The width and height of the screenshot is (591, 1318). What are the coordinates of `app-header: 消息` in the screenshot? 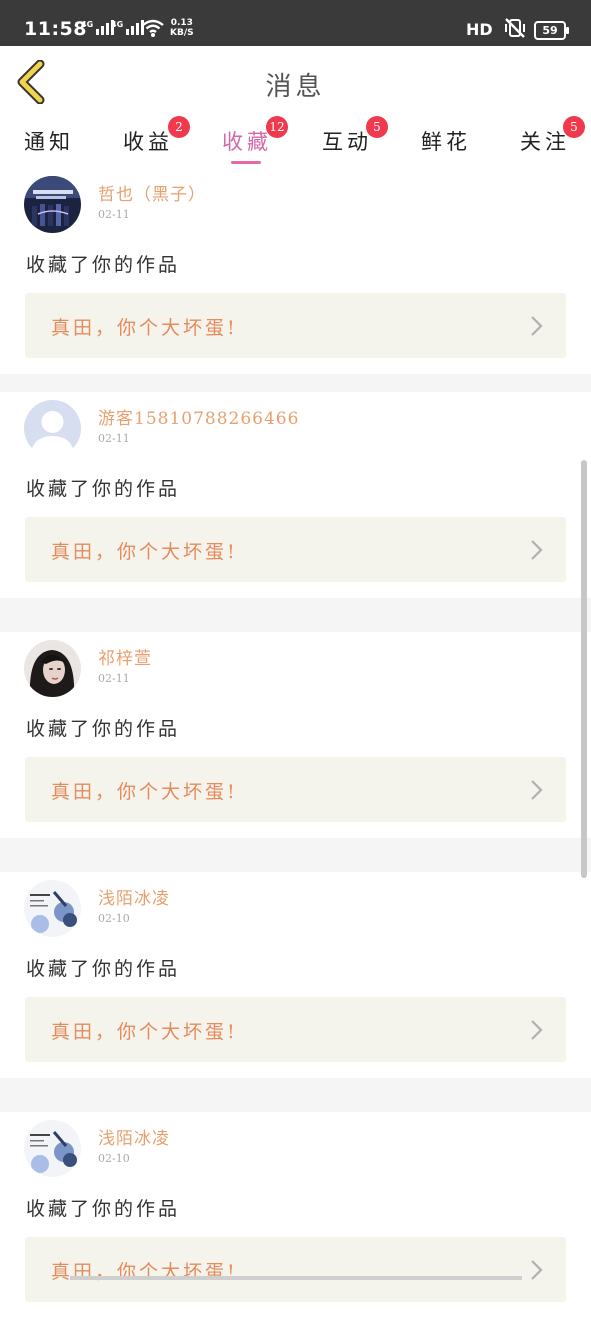 It's located at (295, 82).